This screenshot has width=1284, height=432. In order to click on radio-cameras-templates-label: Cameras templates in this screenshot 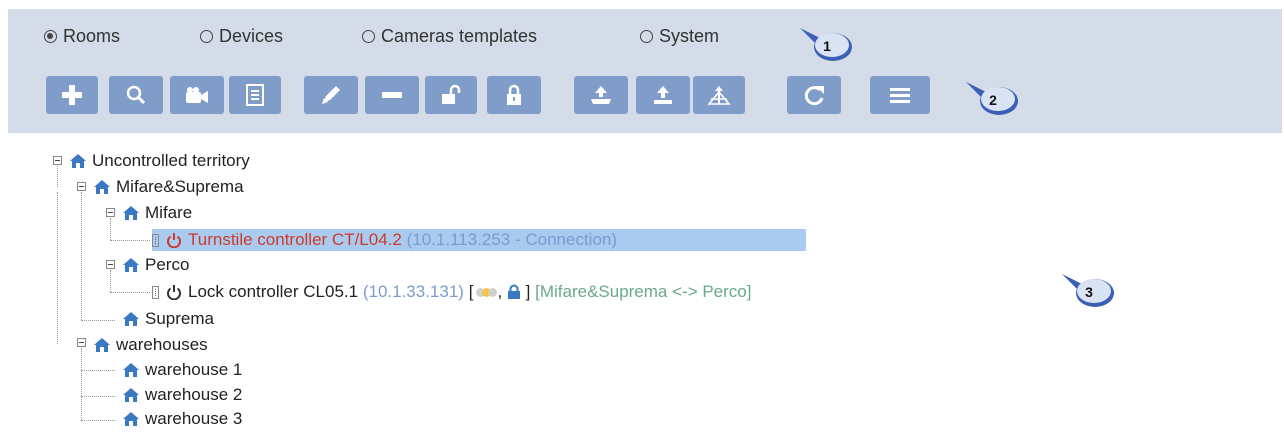, I will do `click(459, 36)`.